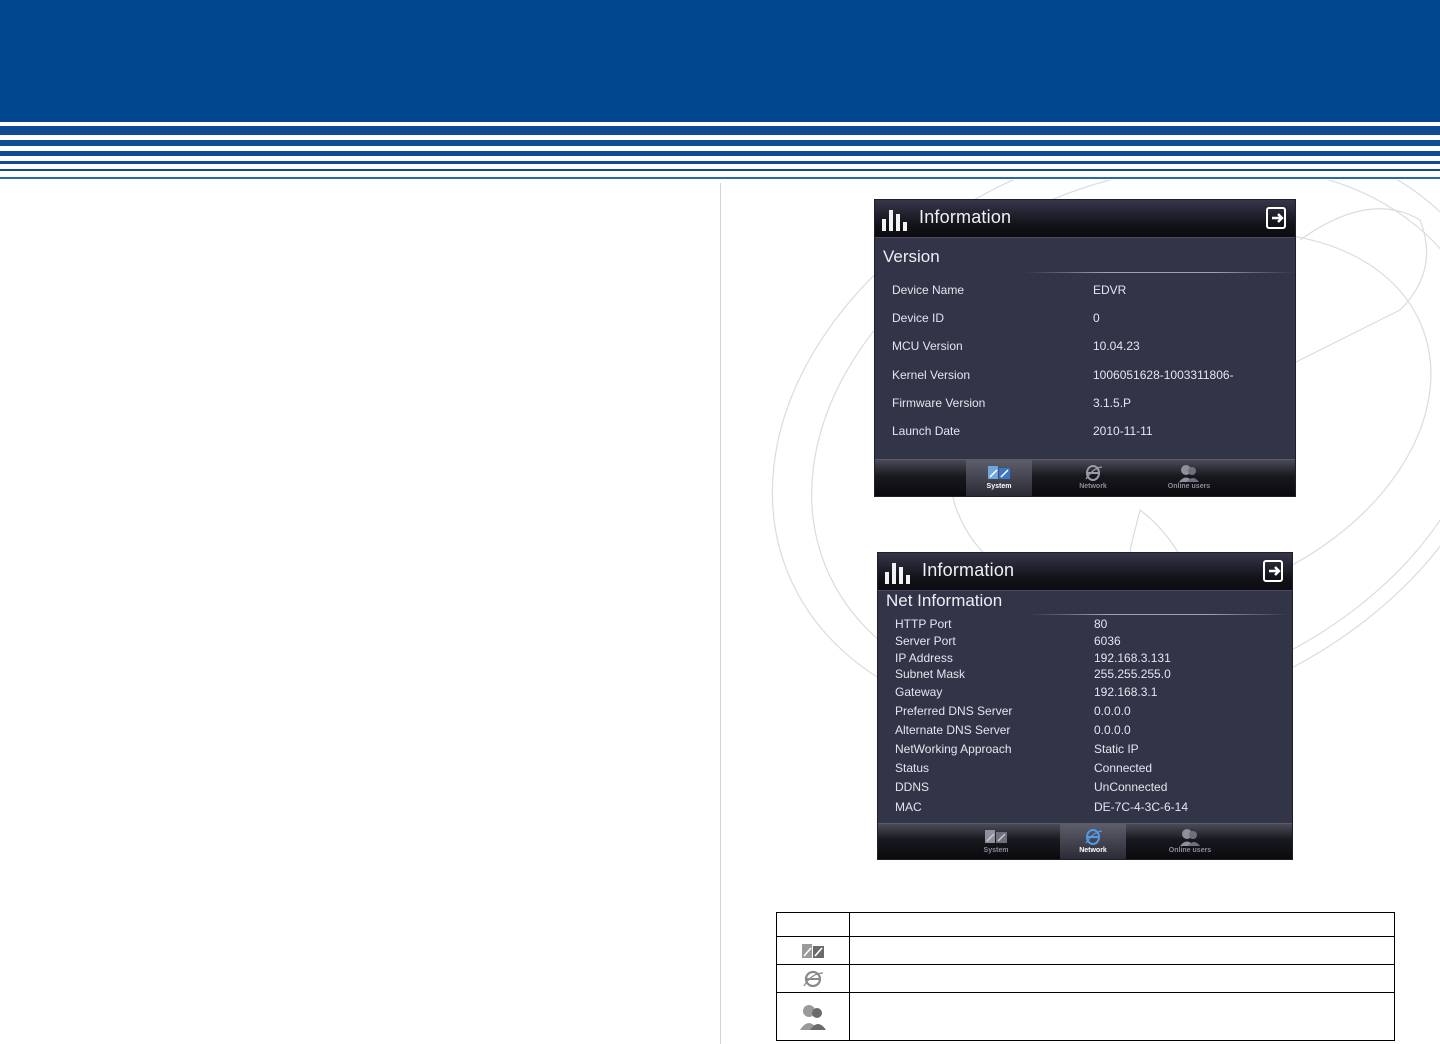 The height and width of the screenshot is (1044, 1440). I want to click on info-label: Device Name, so click(928, 290).